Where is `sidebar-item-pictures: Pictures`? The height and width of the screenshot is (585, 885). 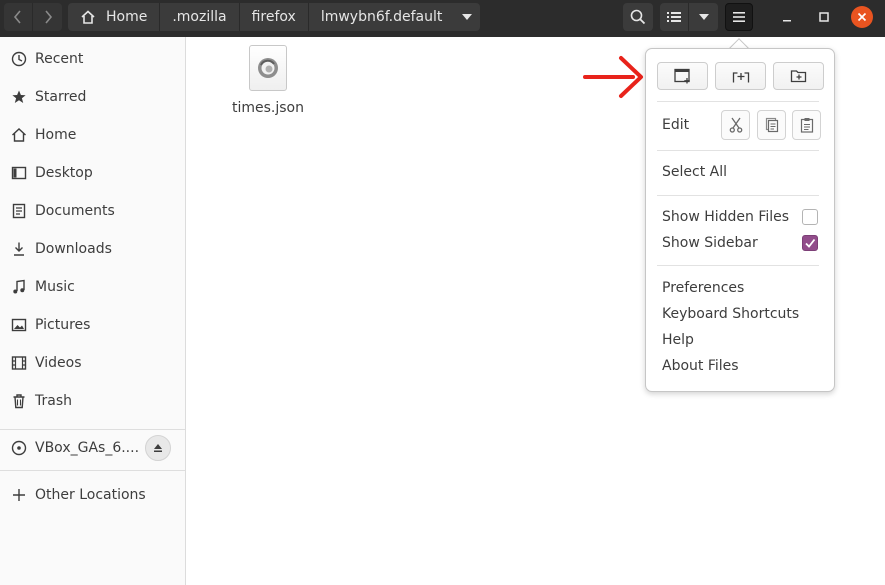 sidebar-item-pictures: Pictures is located at coordinates (92, 325).